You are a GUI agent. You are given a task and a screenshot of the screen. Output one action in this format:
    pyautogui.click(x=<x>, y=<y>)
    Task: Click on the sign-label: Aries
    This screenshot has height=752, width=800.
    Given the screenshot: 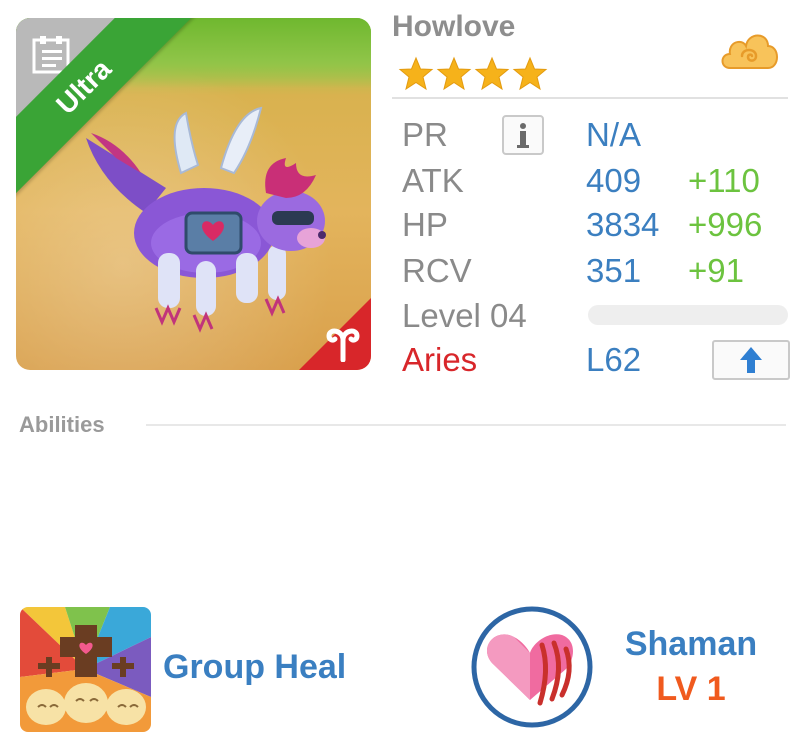 What is the action you would take?
    pyautogui.click(x=440, y=359)
    